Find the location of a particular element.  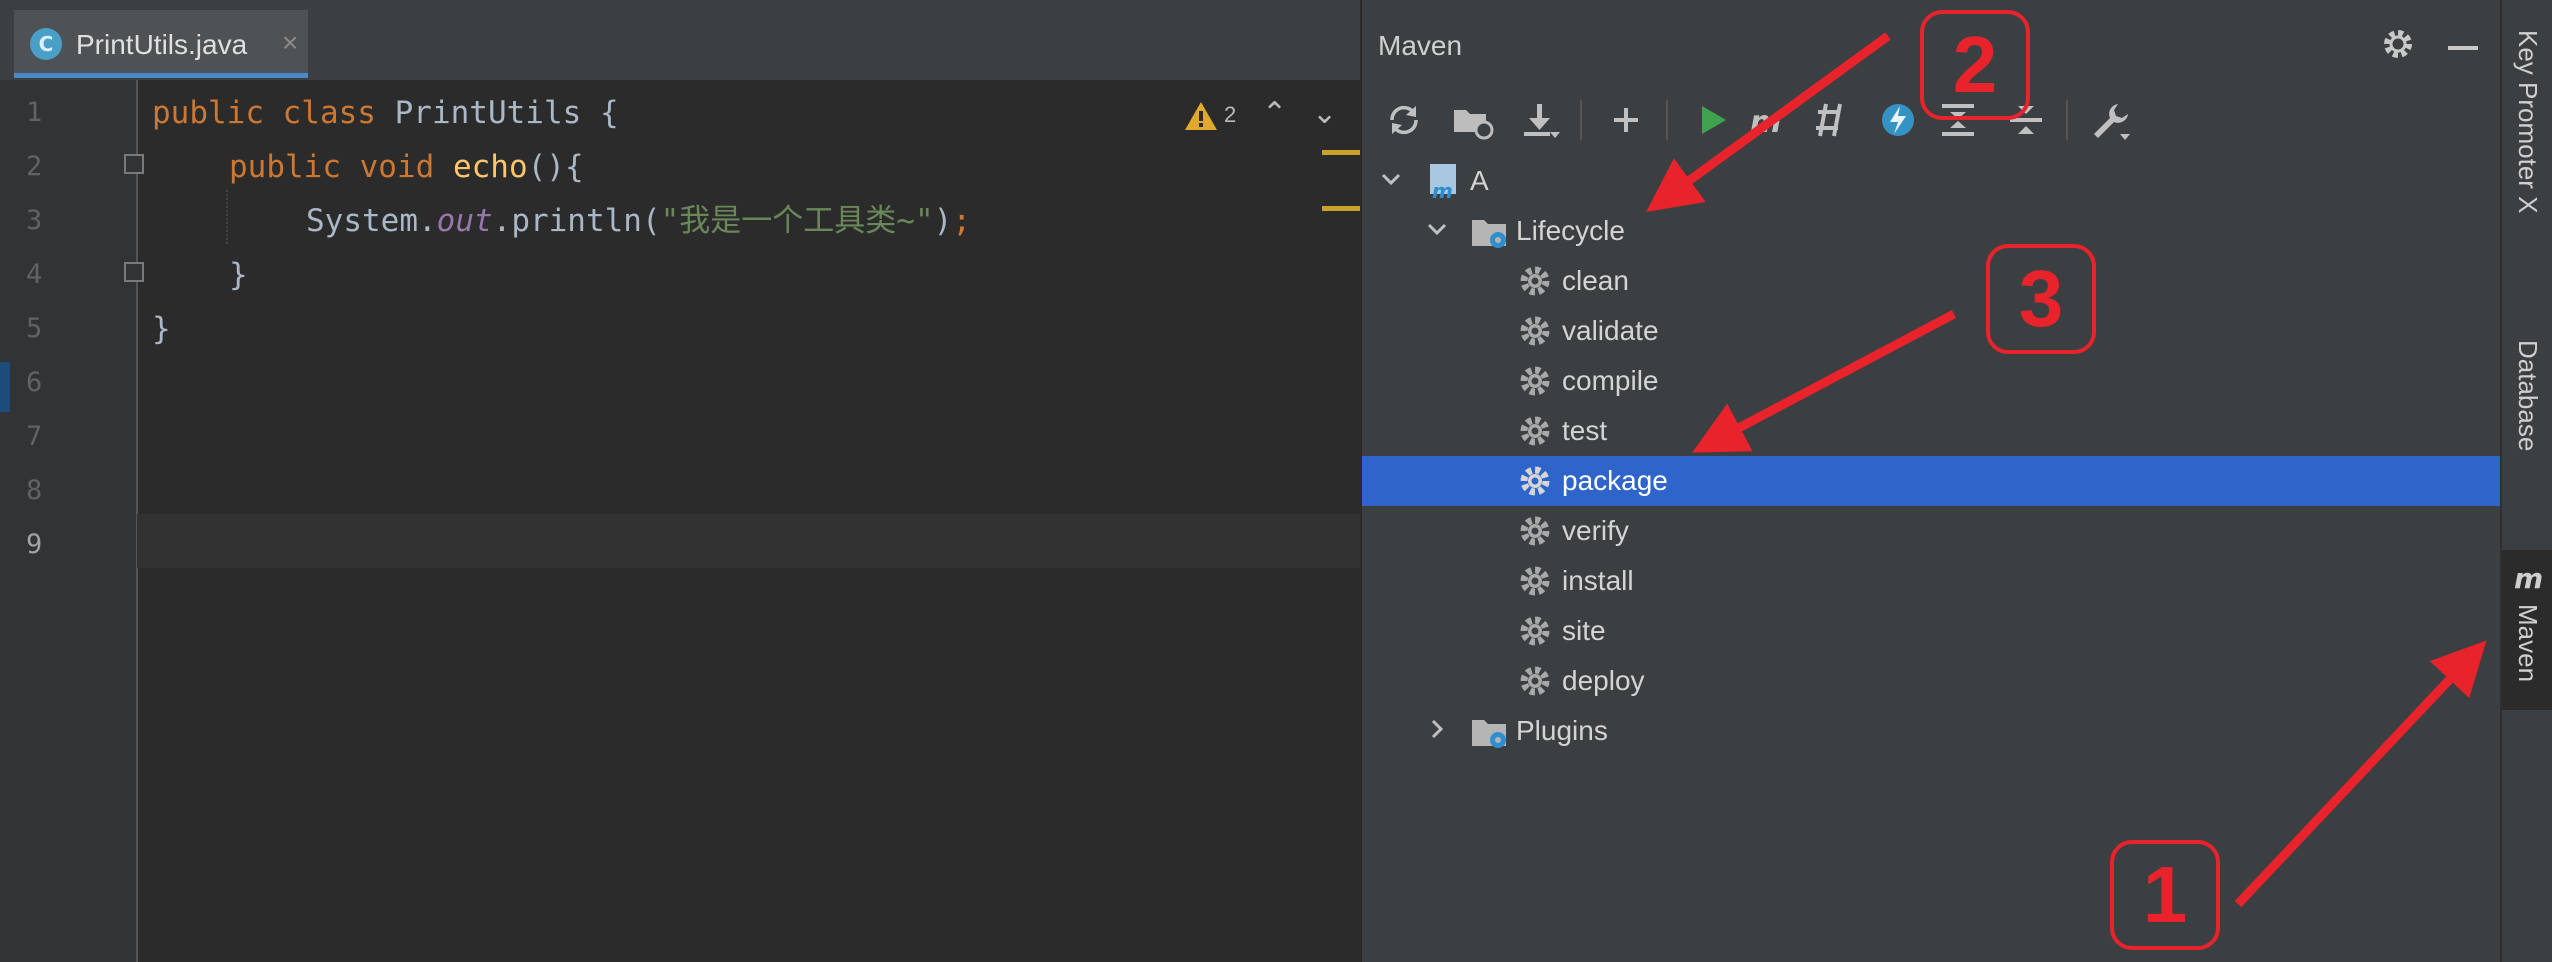

skip-tests-icon is located at coordinates (1898, 120).